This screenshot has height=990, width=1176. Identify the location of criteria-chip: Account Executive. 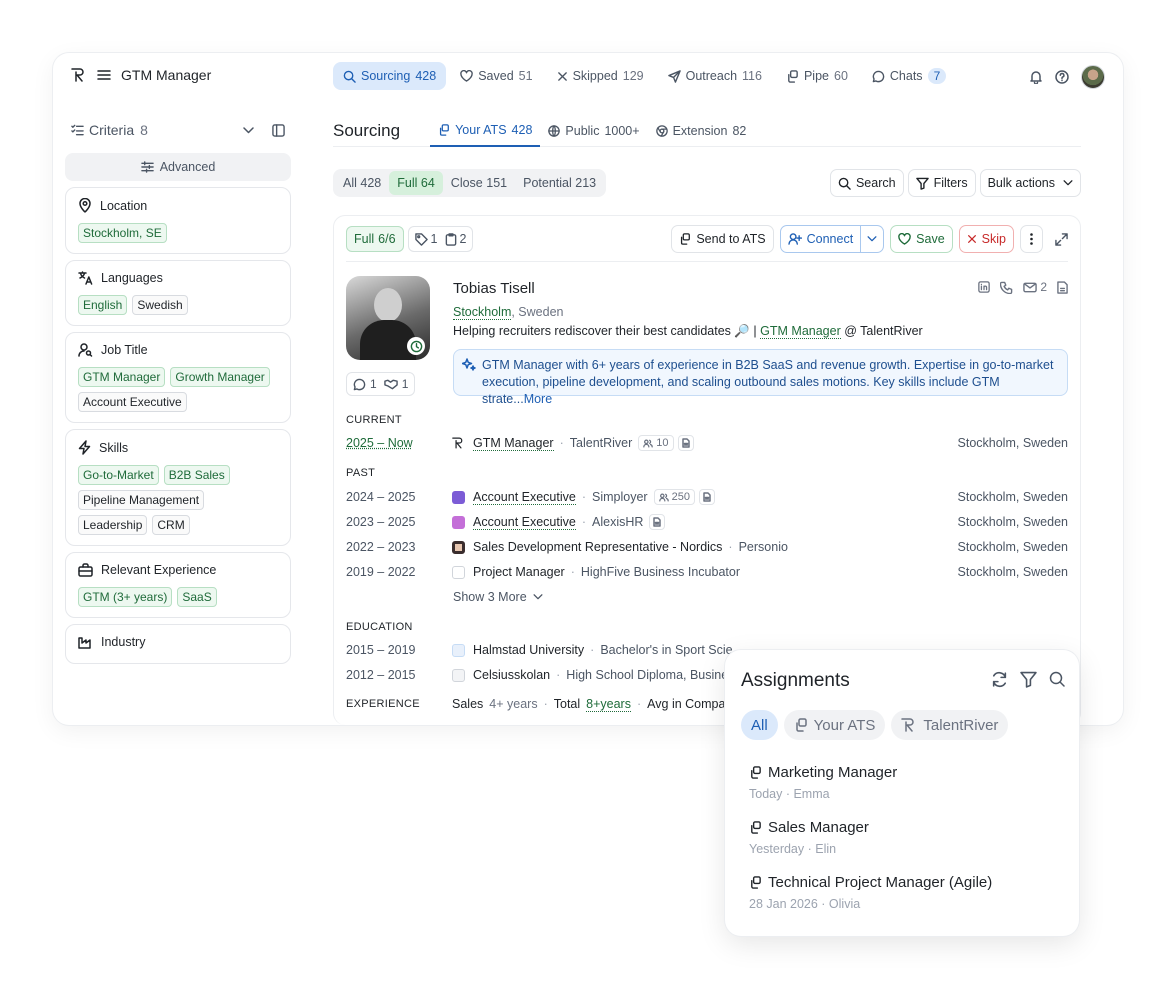
(132, 402).